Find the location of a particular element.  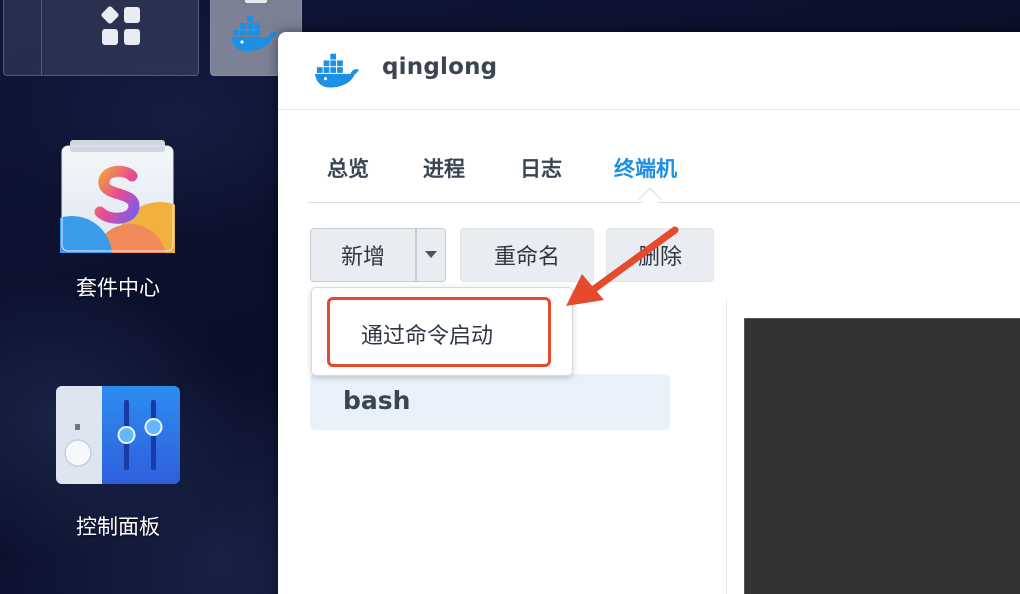

package-center-icon is located at coordinates (118, 217).